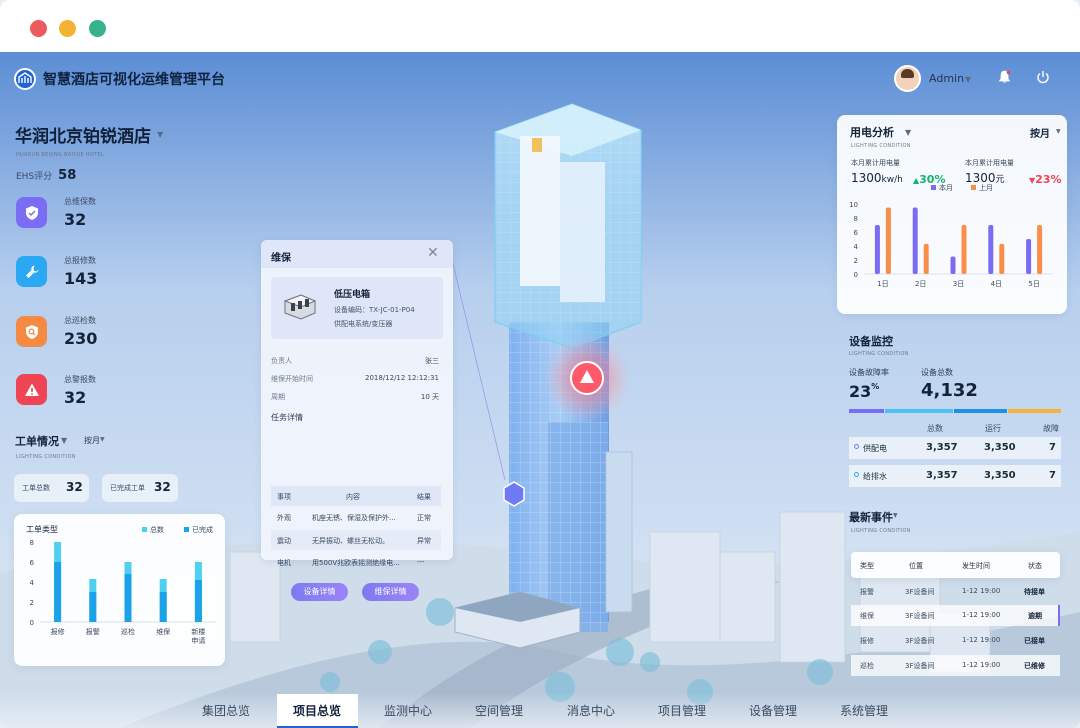  Describe the element at coordinates (390, 592) in the screenshot. I see `maintenance-detail-button: 维保详情` at that location.